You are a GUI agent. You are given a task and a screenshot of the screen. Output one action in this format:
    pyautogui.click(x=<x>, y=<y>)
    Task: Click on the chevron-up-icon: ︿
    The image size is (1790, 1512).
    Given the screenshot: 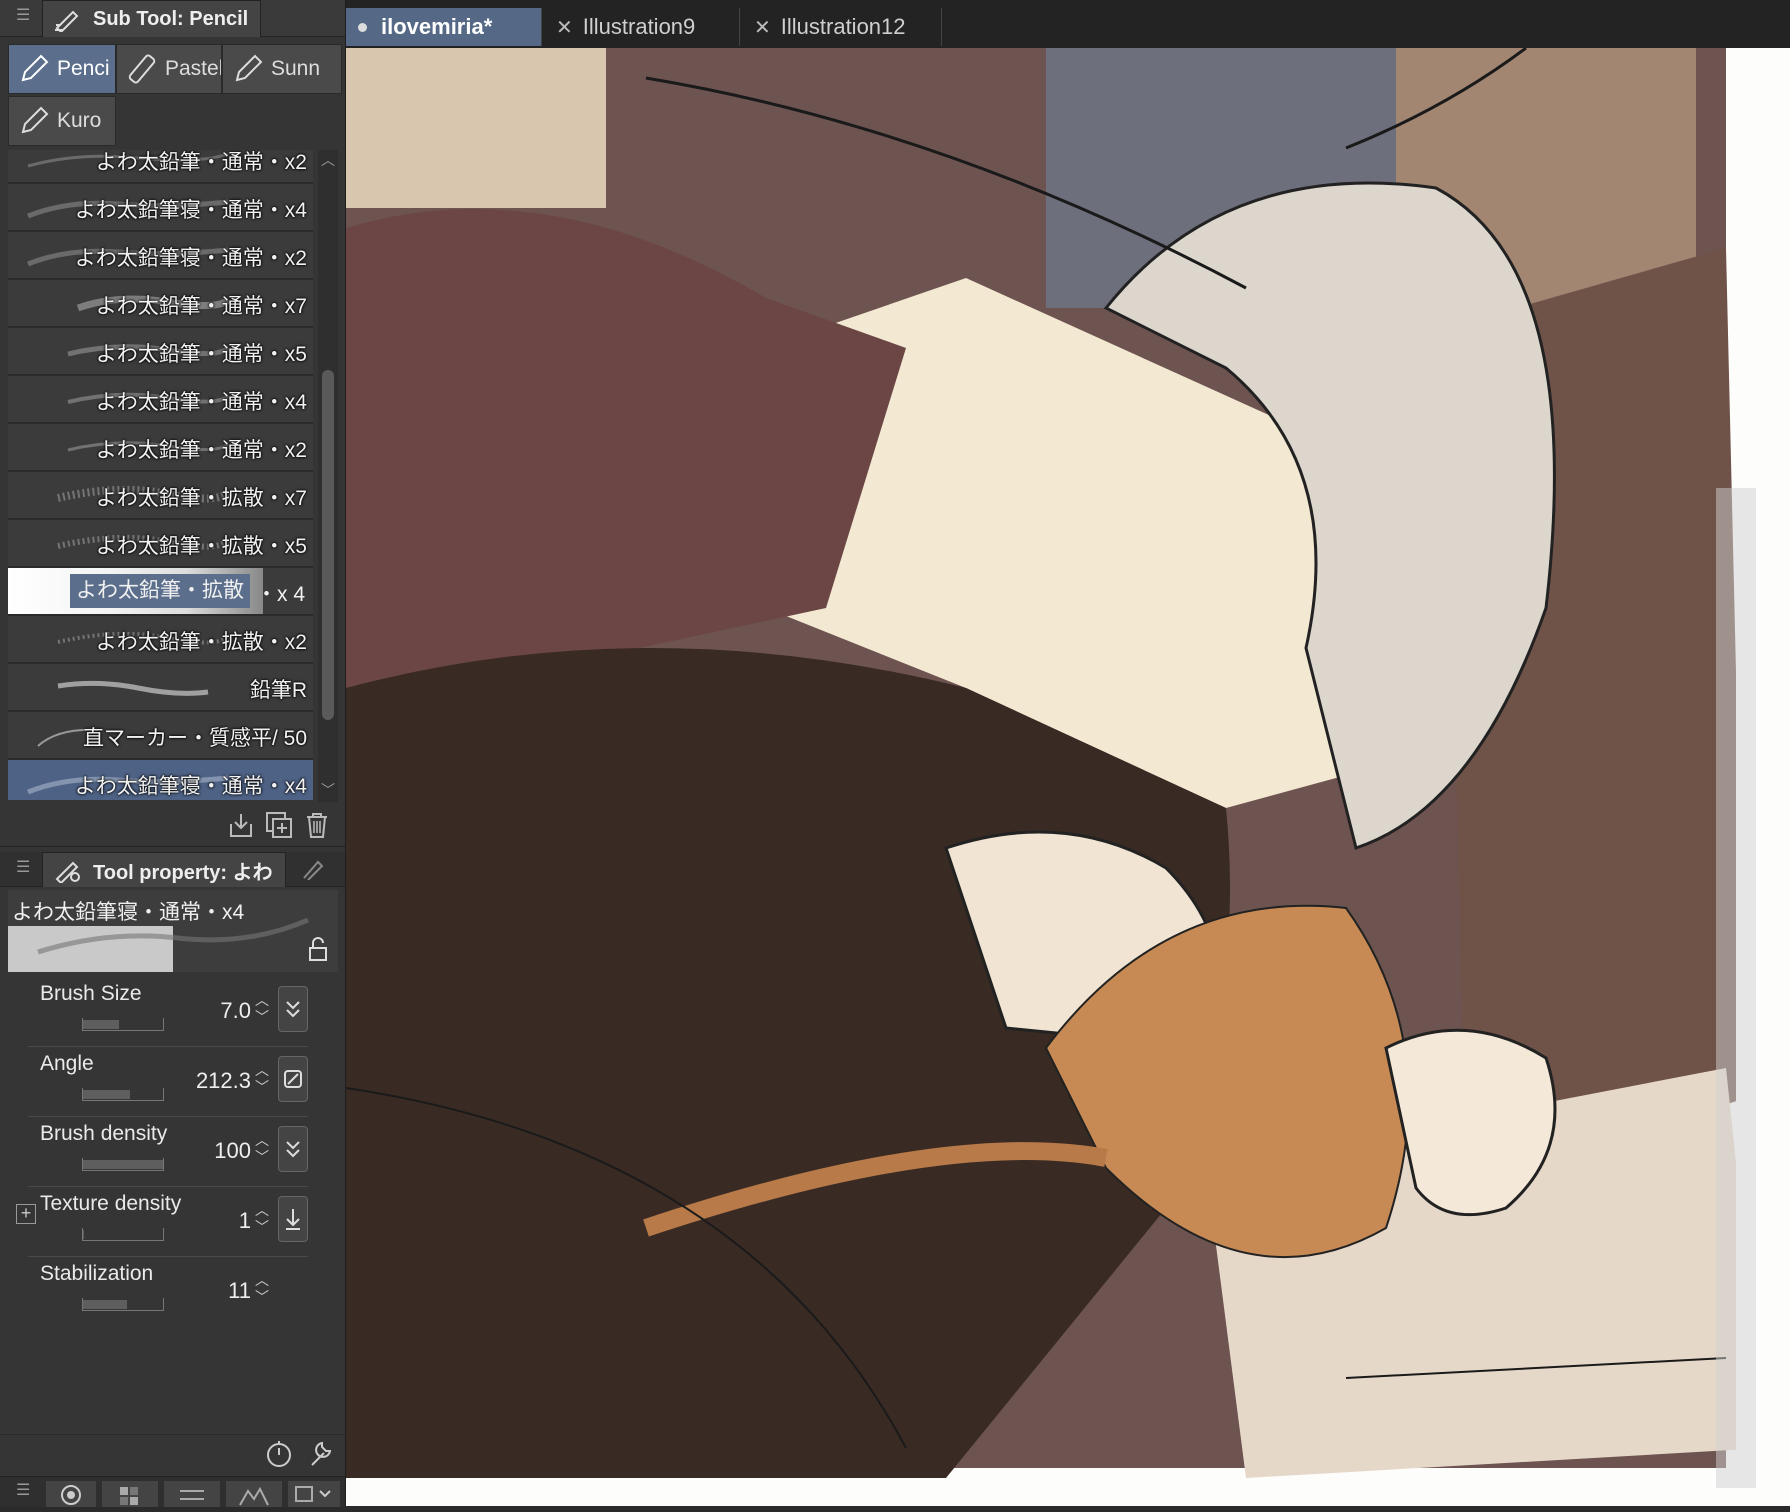 What is the action you would take?
    pyautogui.click(x=328, y=160)
    